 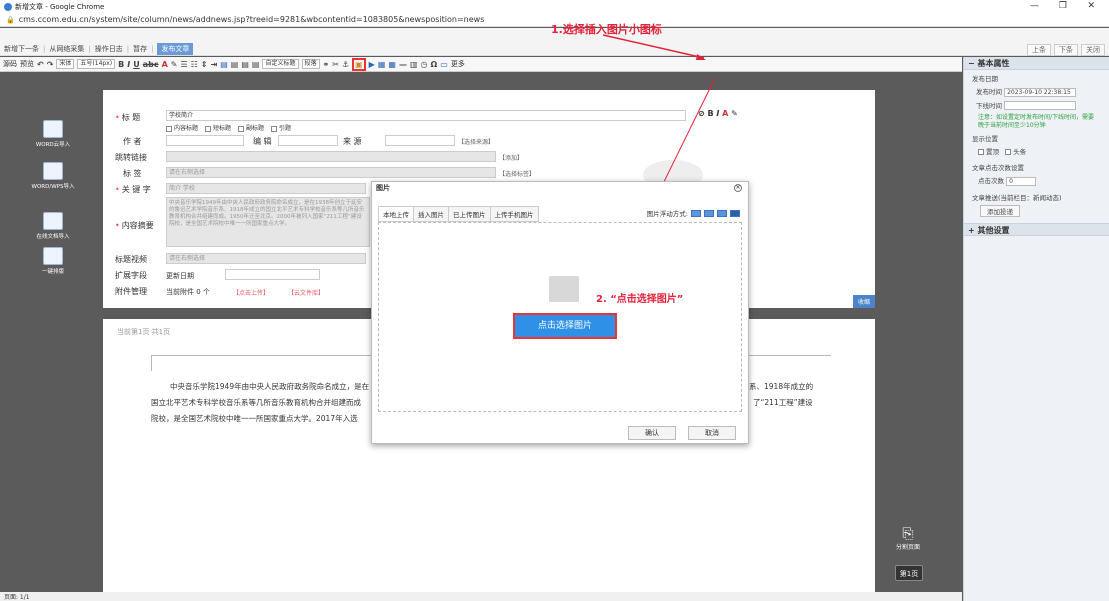 I want to click on split-page-button: ⎘ 分割页面, so click(x=908, y=538).